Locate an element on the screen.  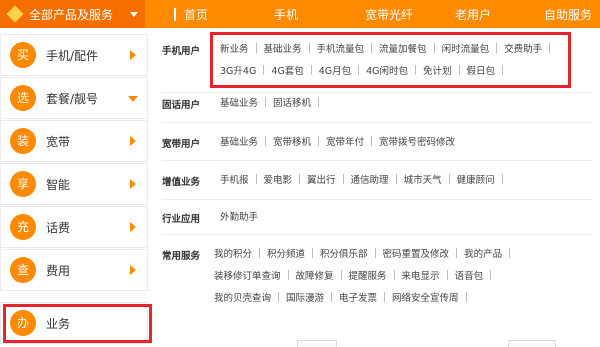
sidebar-item-billing: 查 费用 is located at coordinates (74, 270).